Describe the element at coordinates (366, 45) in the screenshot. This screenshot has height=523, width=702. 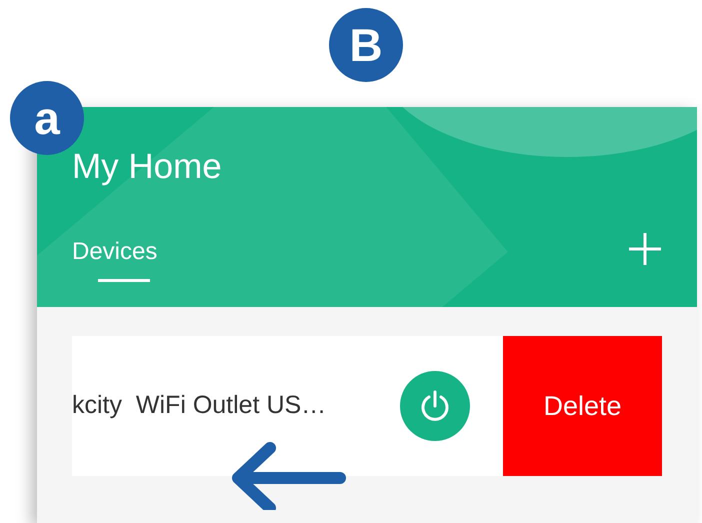
I see `figure-label: B` at that location.